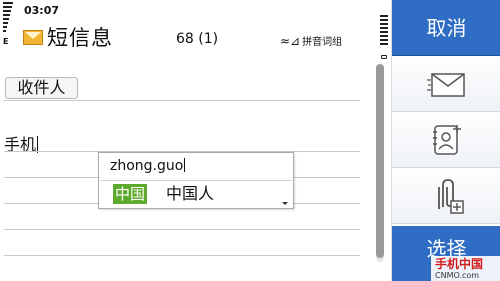  What do you see at coordinates (450, 196) in the screenshot?
I see `attachment-icon` at bounding box center [450, 196].